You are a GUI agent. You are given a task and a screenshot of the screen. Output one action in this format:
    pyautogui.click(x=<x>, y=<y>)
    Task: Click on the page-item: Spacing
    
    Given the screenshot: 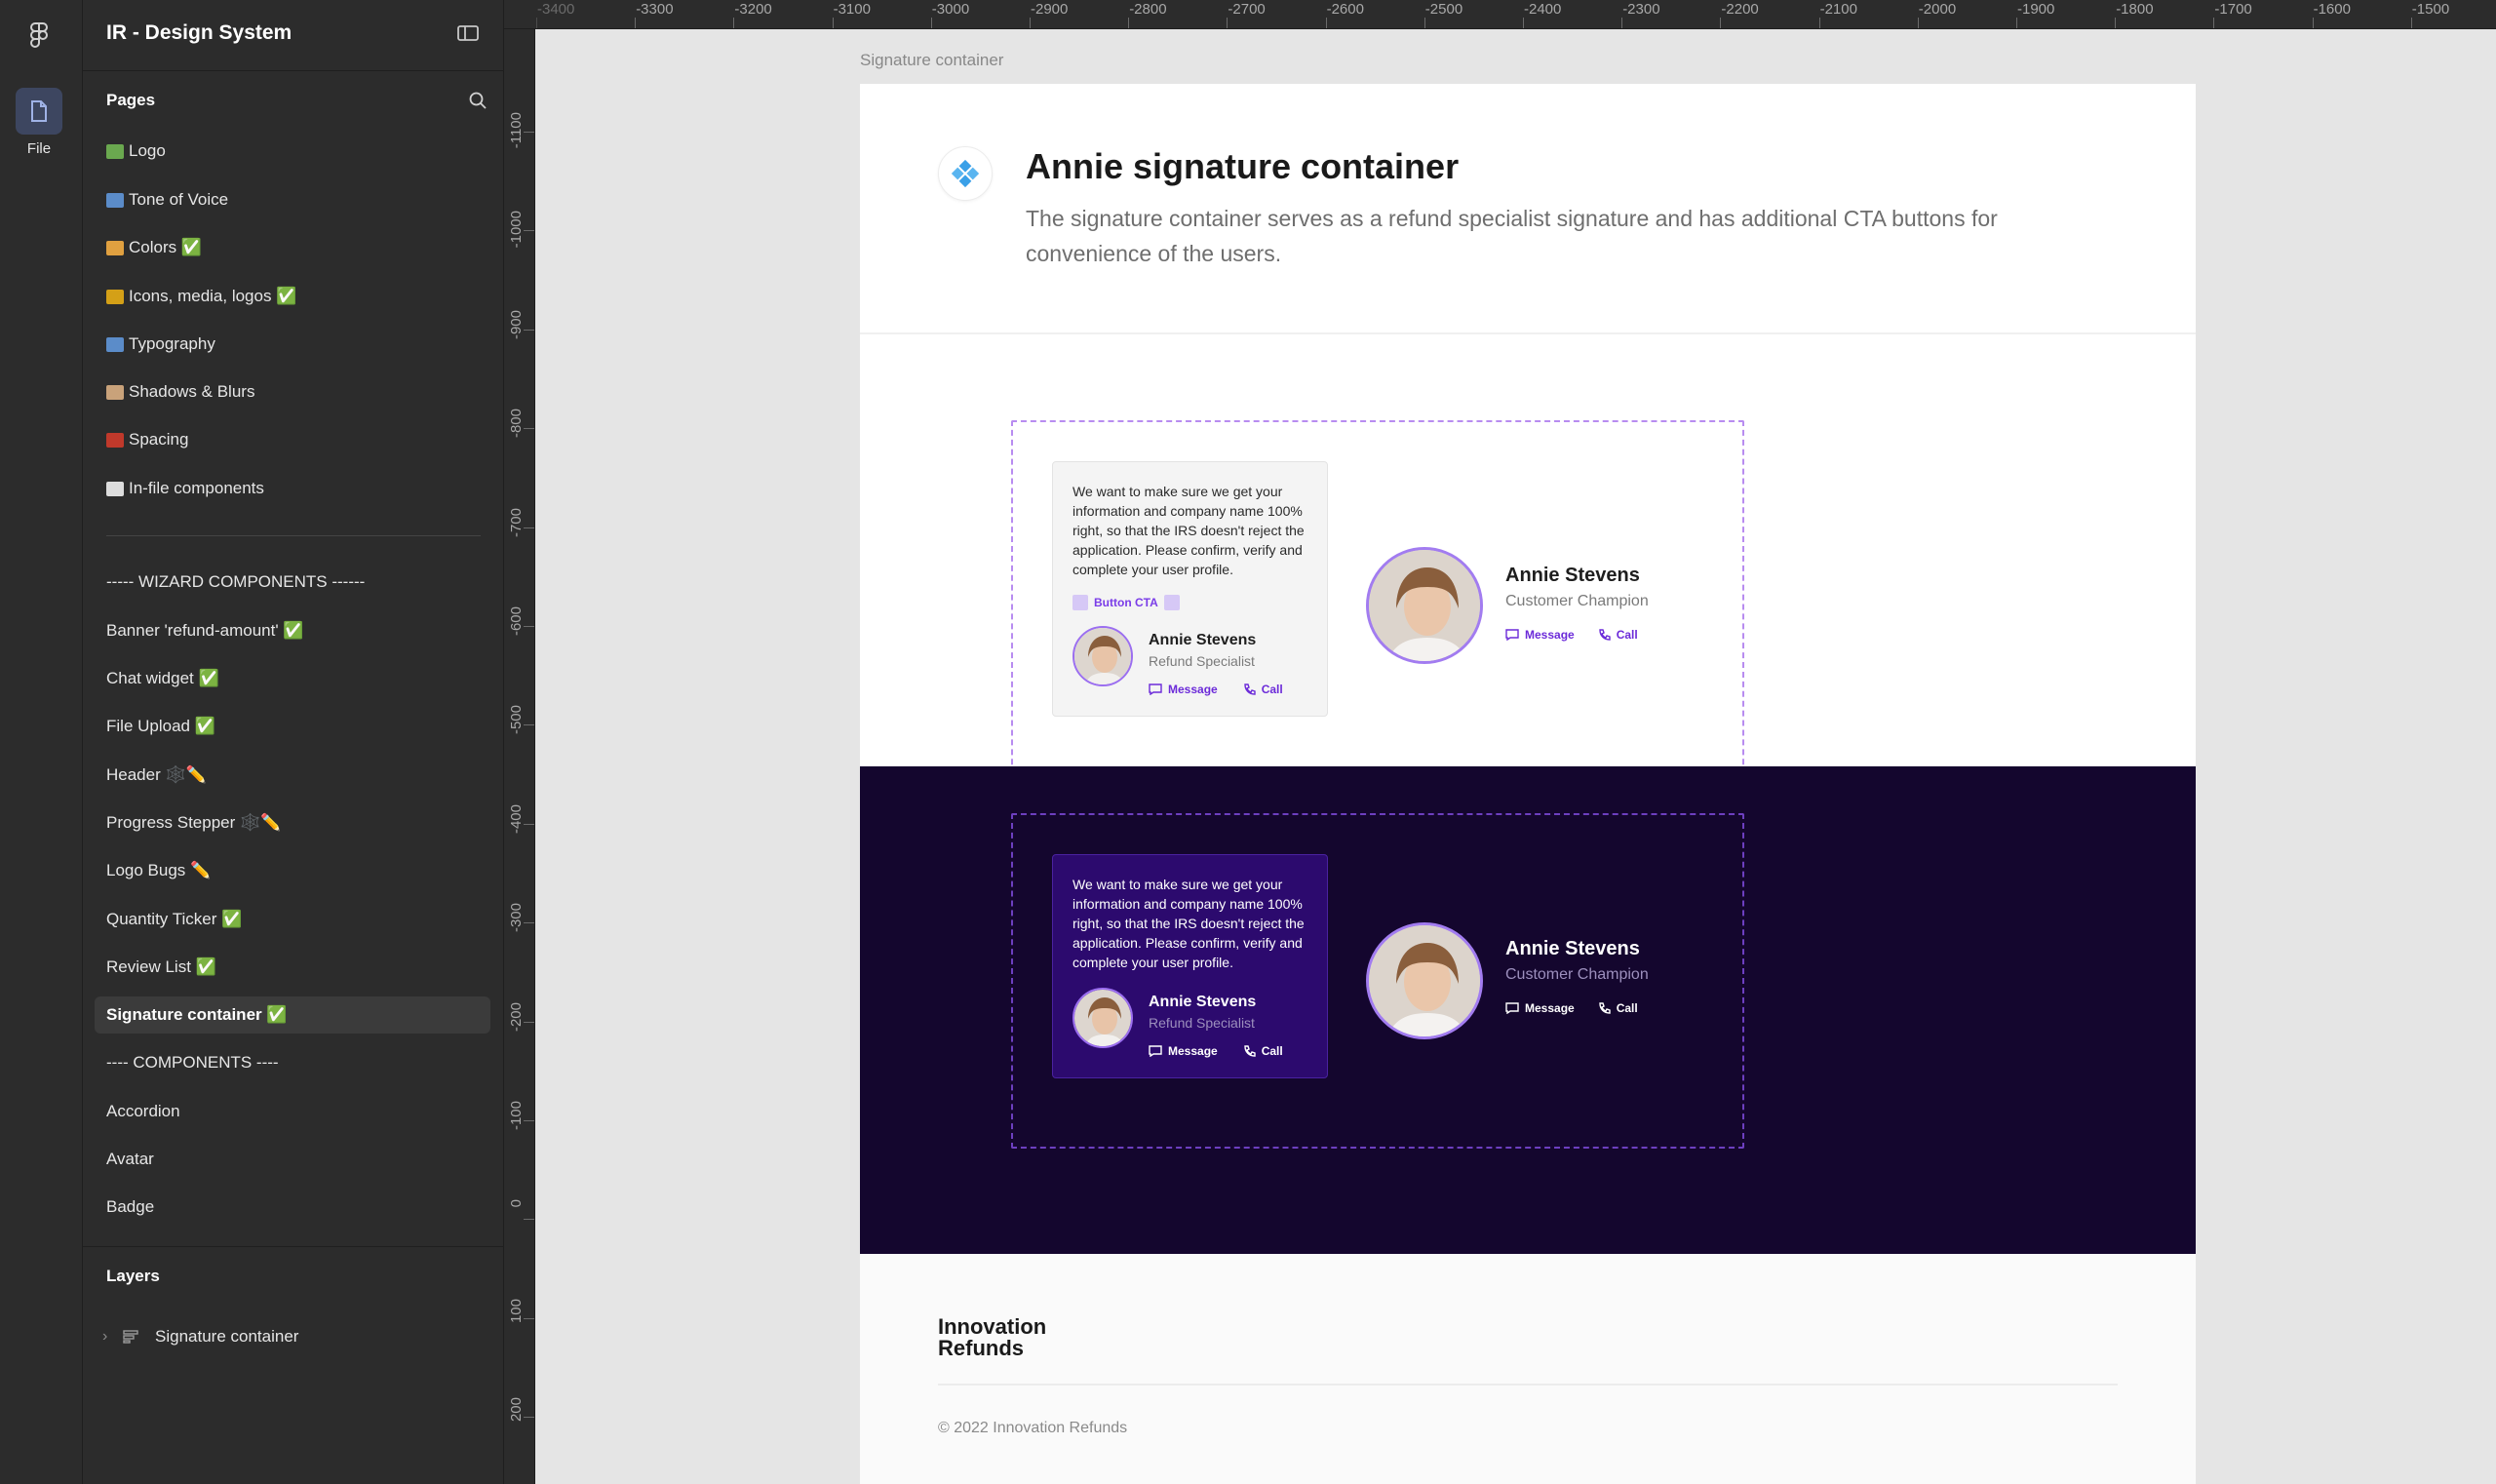 What is the action you would take?
    pyautogui.click(x=292, y=439)
    